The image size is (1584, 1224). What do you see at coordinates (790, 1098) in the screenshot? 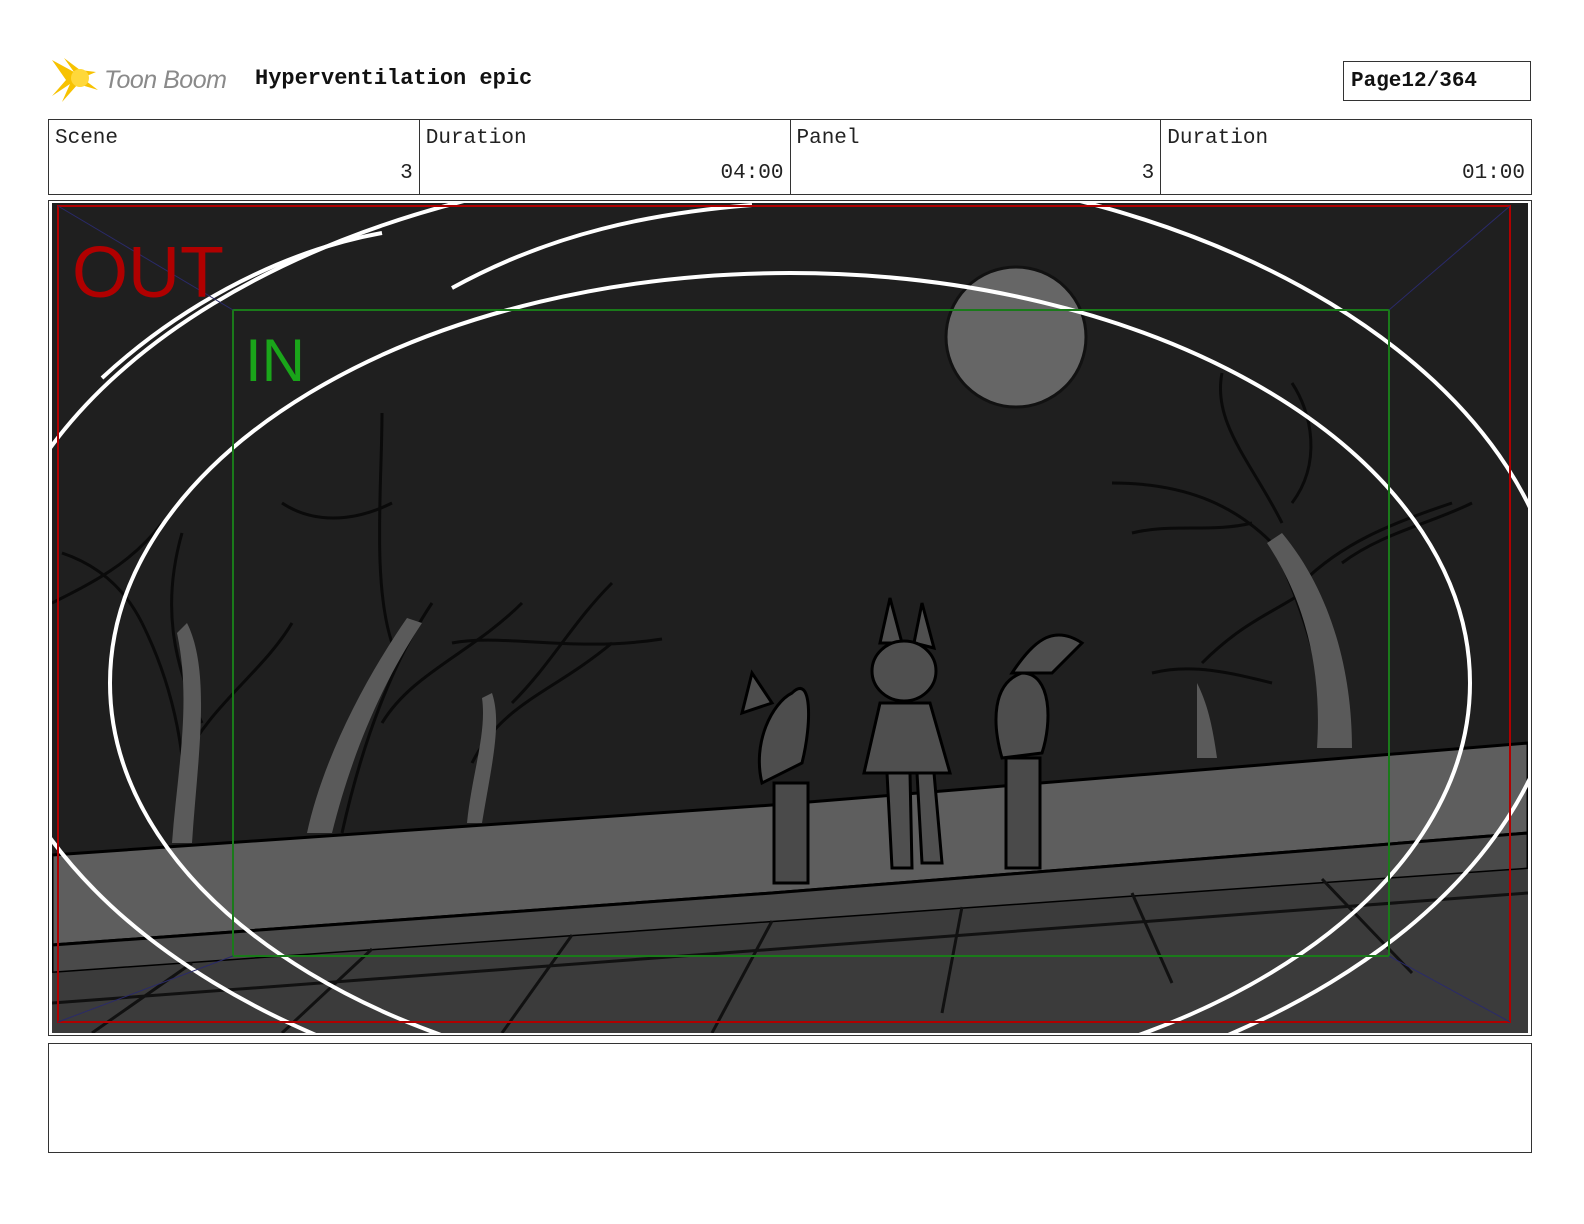
I see `panel-notes` at bounding box center [790, 1098].